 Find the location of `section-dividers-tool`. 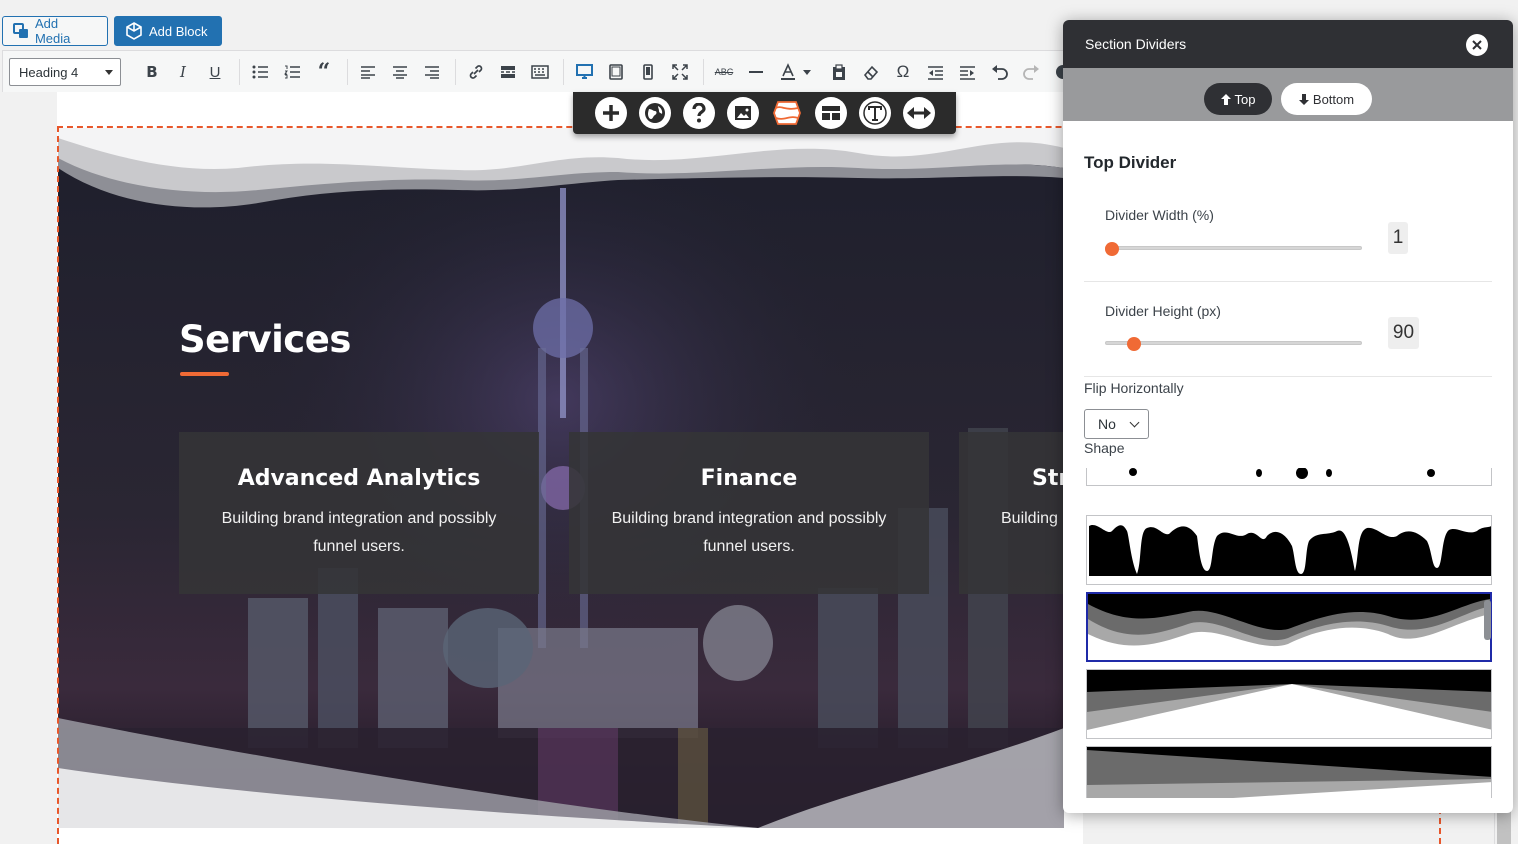

section-dividers-tool is located at coordinates (787, 113).